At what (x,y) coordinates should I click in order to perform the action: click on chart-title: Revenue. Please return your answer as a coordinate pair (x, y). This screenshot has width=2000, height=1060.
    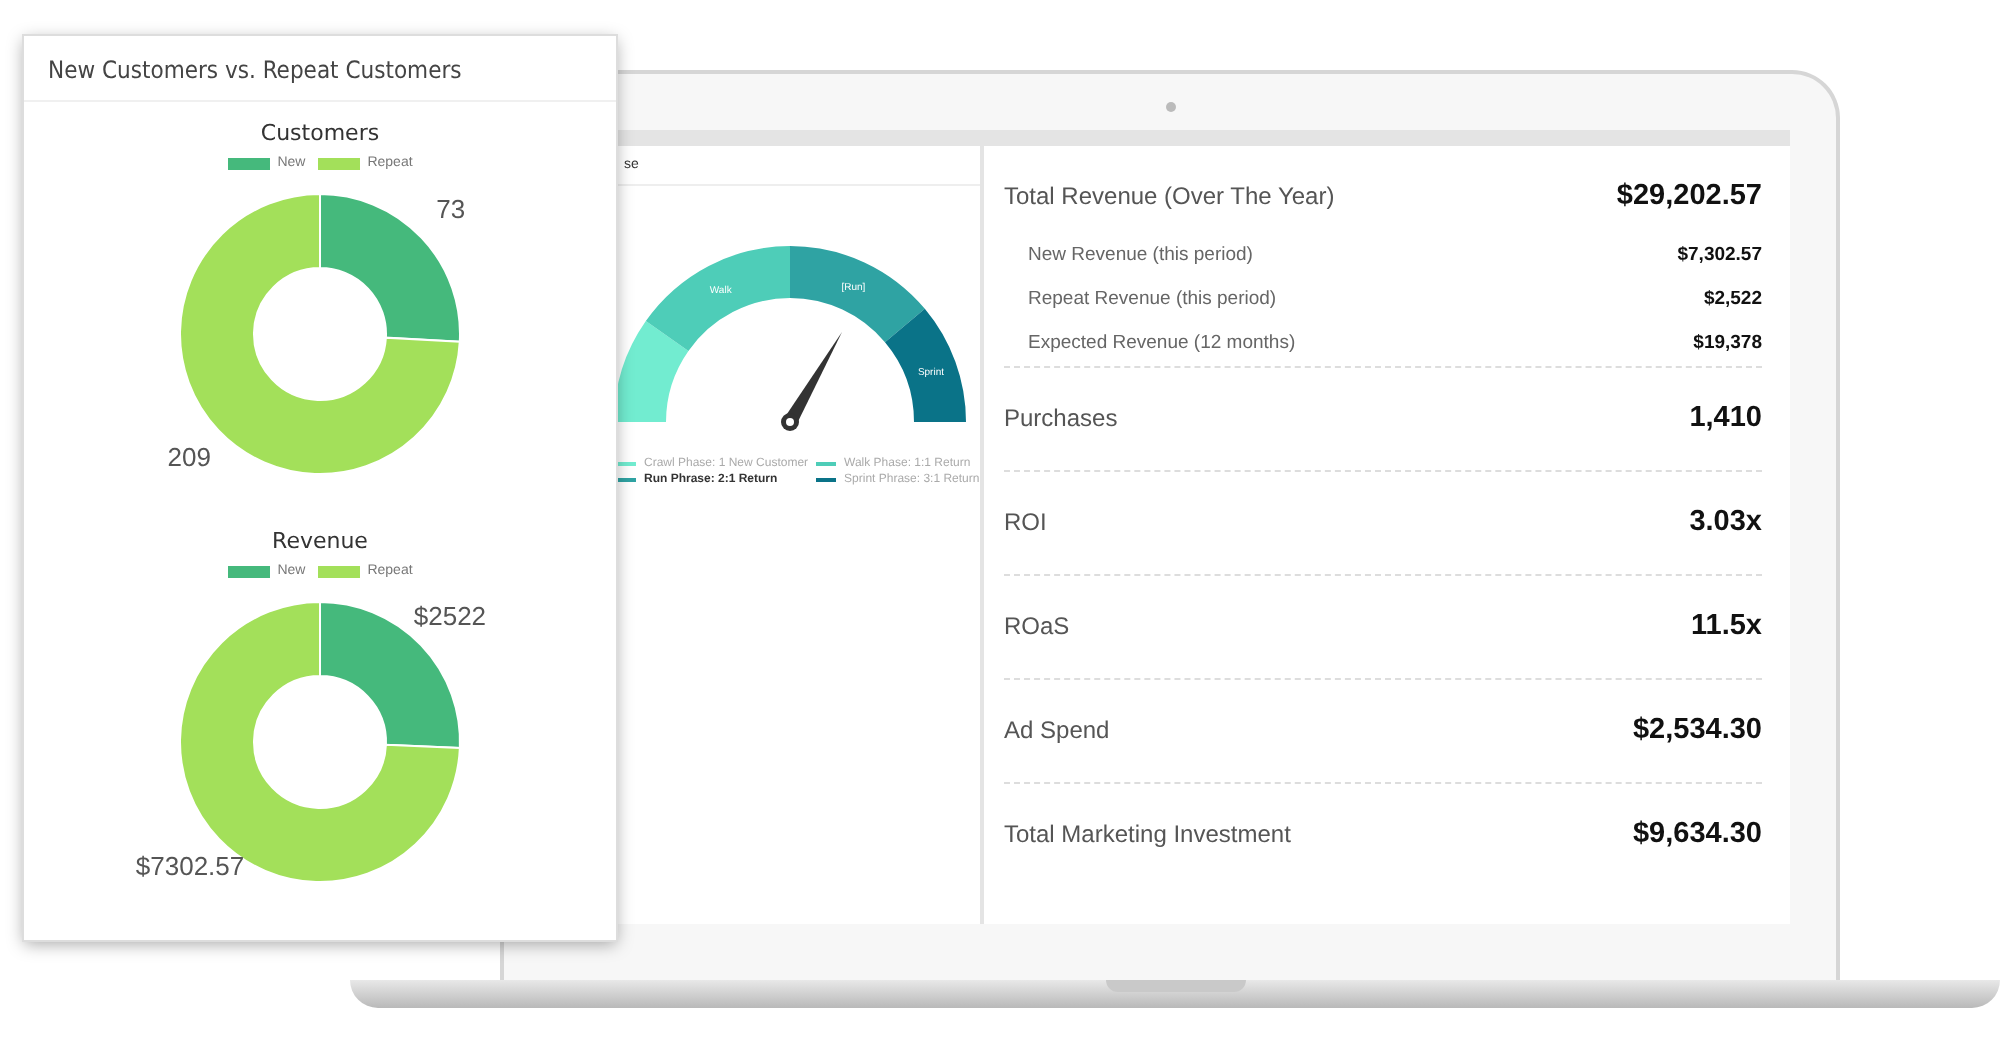
    Looking at the image, I should click on (320, 541).